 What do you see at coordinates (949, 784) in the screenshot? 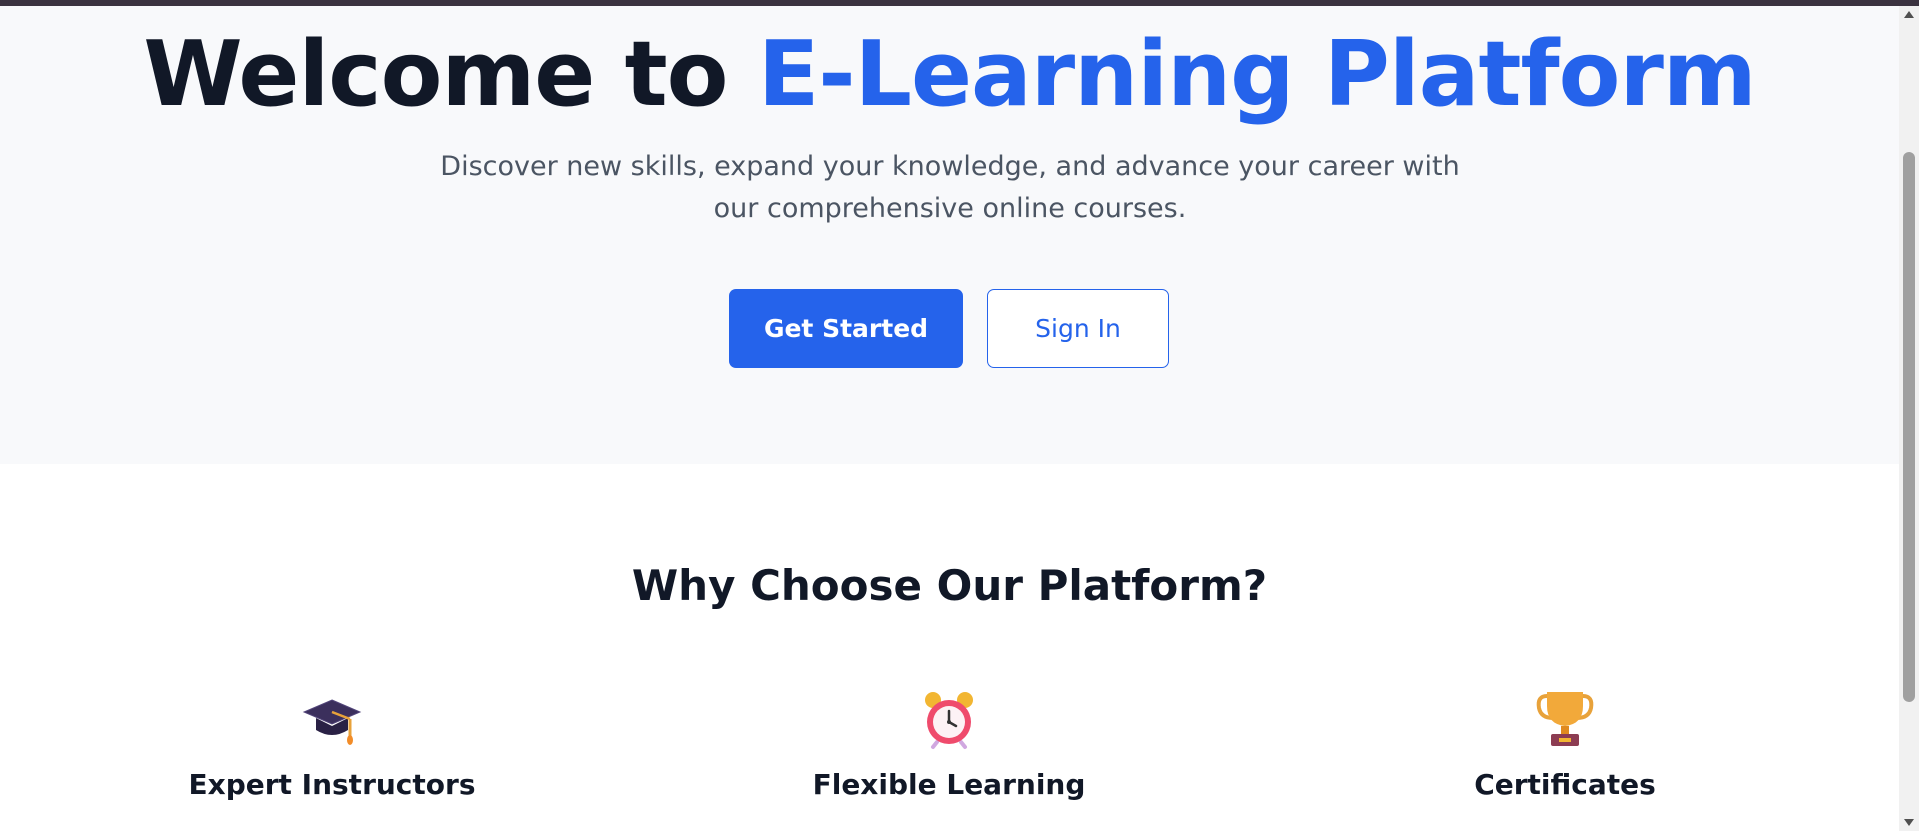
I see `feature-label: Flexible Learning` at bounding box center [949, 784].